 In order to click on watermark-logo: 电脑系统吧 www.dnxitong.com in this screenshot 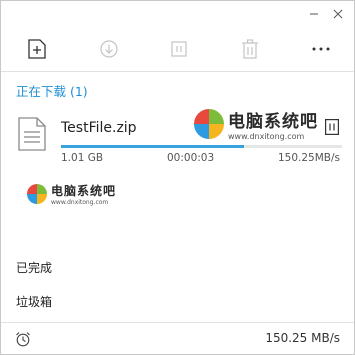, I will do `click(256, 124)`.